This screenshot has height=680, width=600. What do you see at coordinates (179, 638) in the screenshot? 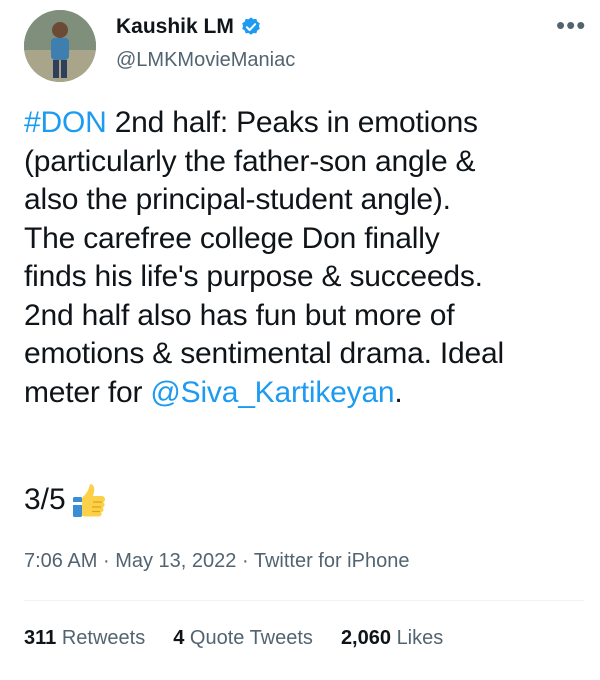
I see `quotes-count: 4` at bounding box center [179, 638].